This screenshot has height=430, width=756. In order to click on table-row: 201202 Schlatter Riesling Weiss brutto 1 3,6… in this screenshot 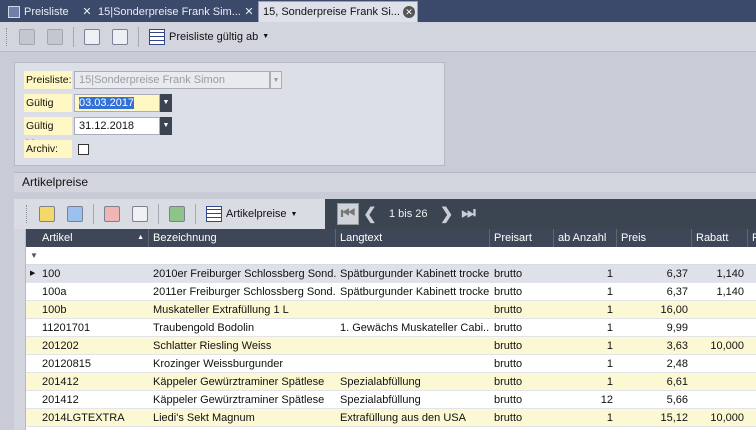, I will do `click(391, 346)`.